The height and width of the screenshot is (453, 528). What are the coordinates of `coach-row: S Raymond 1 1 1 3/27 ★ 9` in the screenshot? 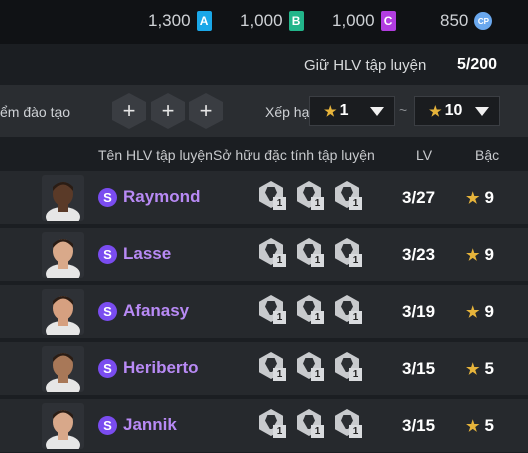 It's located at (264, 197).